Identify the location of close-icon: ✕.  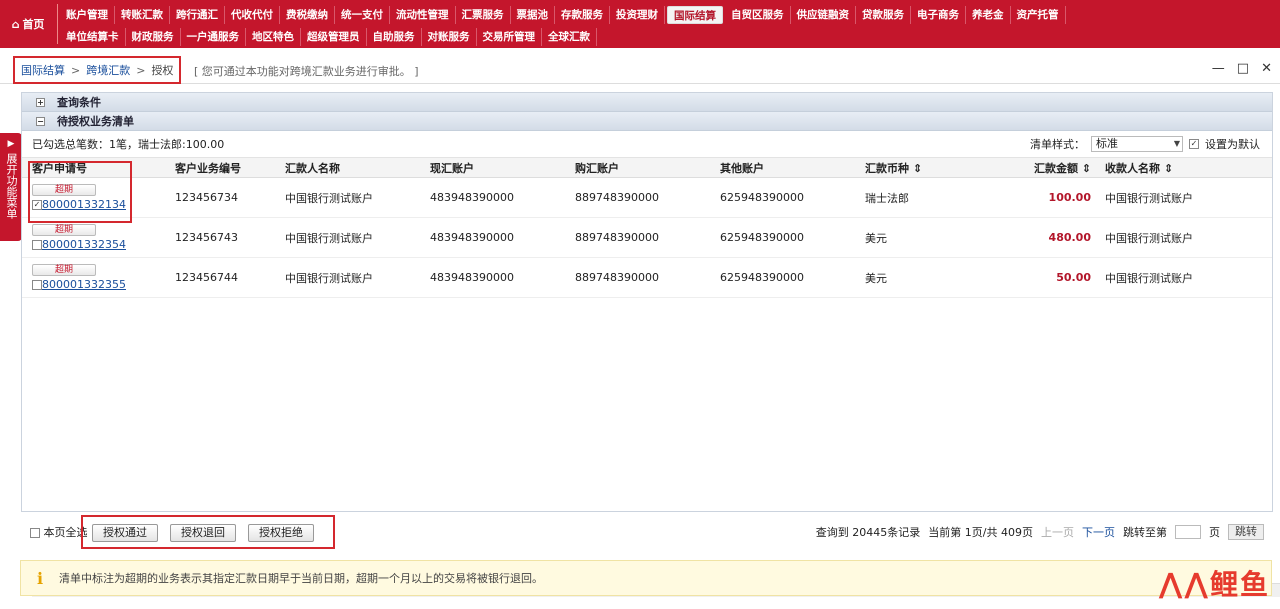
(1266, 68).